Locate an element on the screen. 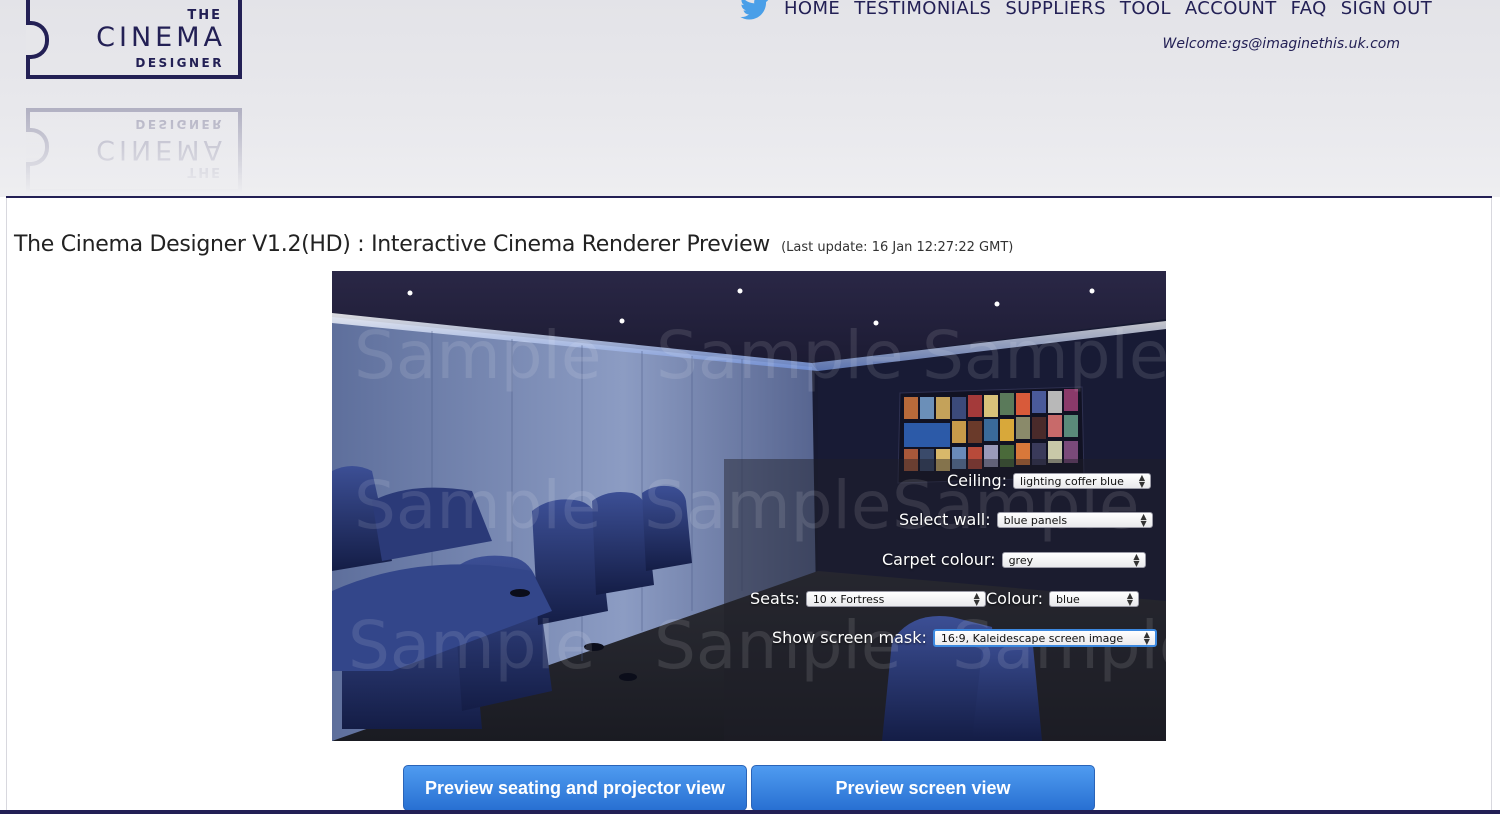  seats-control: Seats: 10 x Fortress ▲ ▼ is located at coordinates (868, 598).